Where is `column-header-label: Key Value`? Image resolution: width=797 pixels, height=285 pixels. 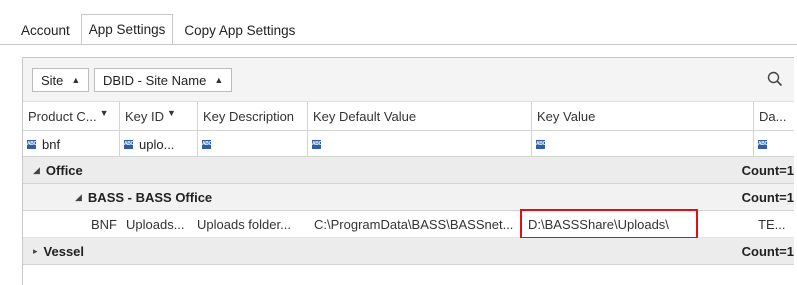 column-header-label: Key Value is located at coordinates (566, 116).